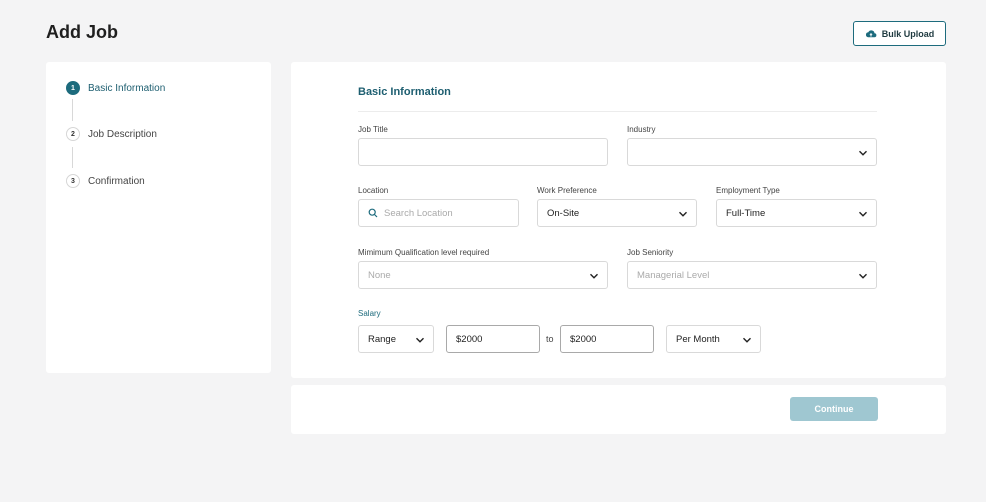  Describe the element at coordinates (796, 213) in the screenshot. I see `employment-type-select: Full-Time` at that location.